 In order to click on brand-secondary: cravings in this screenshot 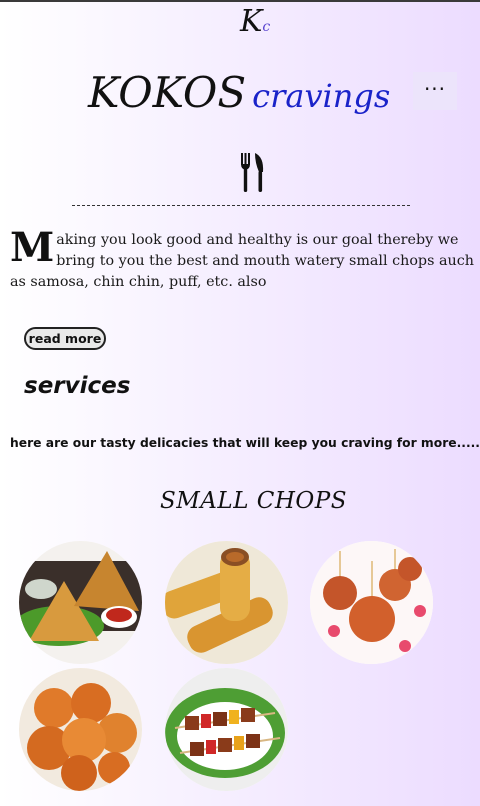, I will do `click(321, 96)`.